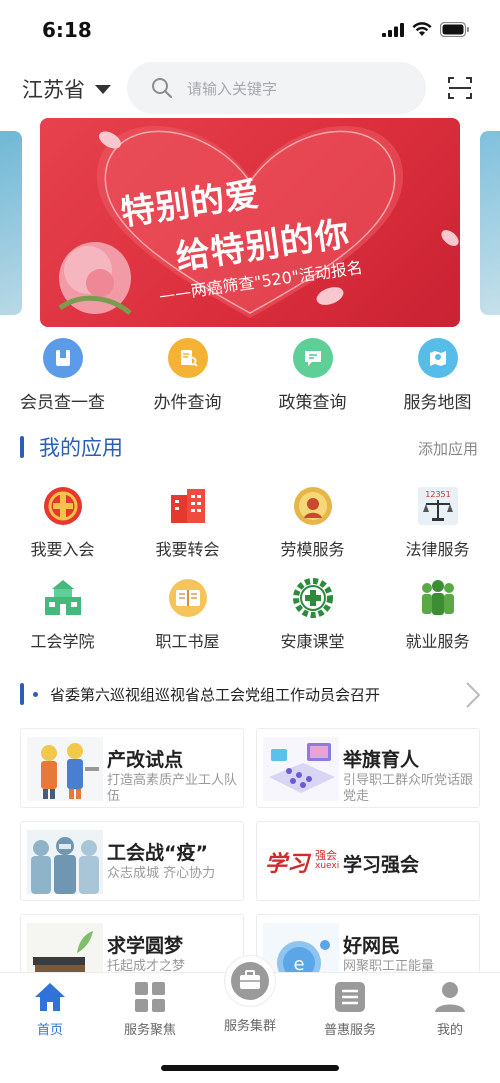 The width and height of the screenshot is (500, 1083). What do you see at coordinates (312, 530) in the screenshot?
I see `app-model-worker: 劳模服务` at bounding box center [312, 530].